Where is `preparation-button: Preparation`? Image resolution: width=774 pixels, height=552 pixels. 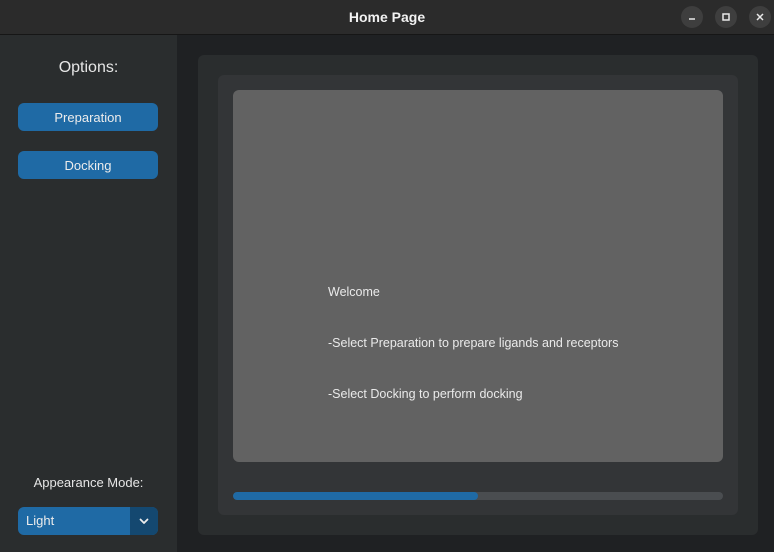
preparation-button: Preparation is located at coordinates (88, 117).